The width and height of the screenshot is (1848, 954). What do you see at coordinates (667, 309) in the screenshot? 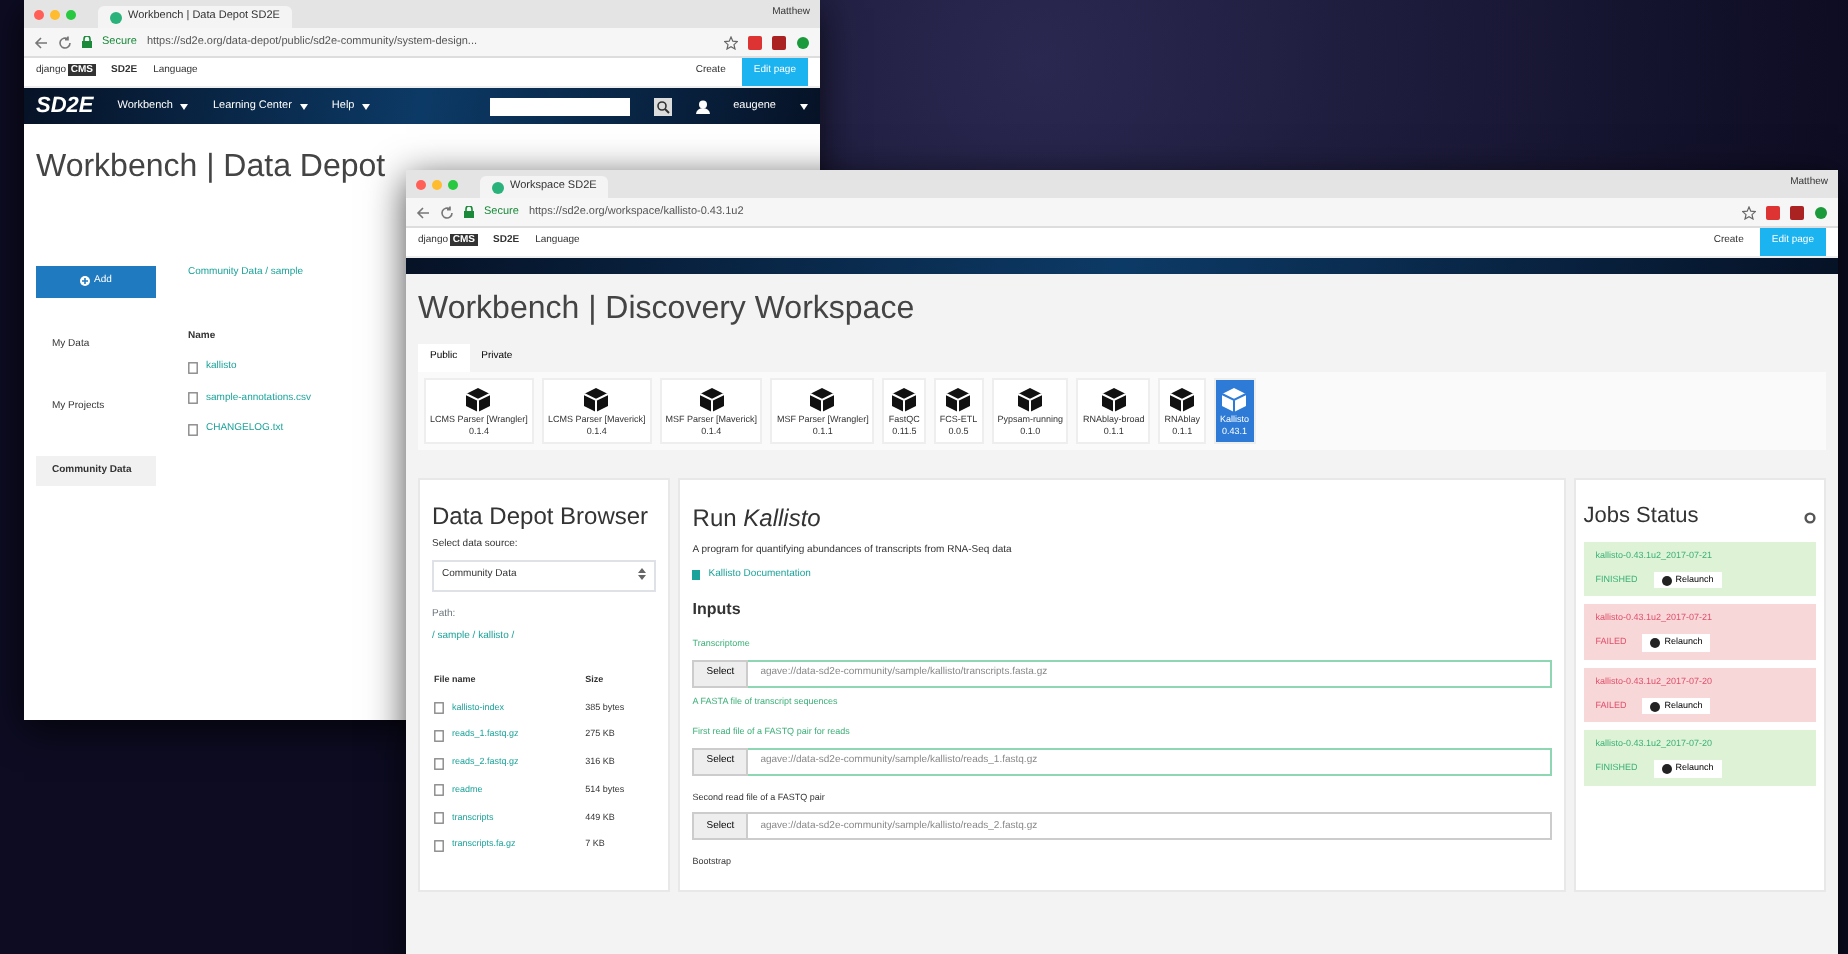
I see `page-heading: Workbench | Discovery Workspace` at bounding box center [667, 309].